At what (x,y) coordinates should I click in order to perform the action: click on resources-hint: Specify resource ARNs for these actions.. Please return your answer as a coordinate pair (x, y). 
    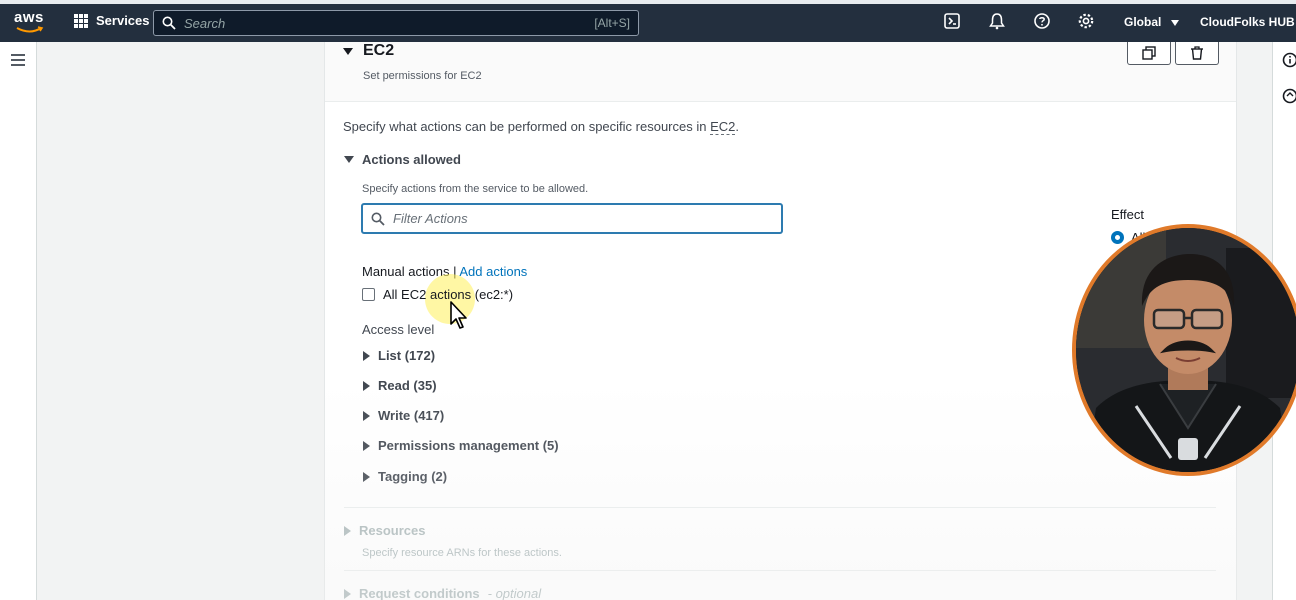
    Looking at the image, I should click on (462, 553).